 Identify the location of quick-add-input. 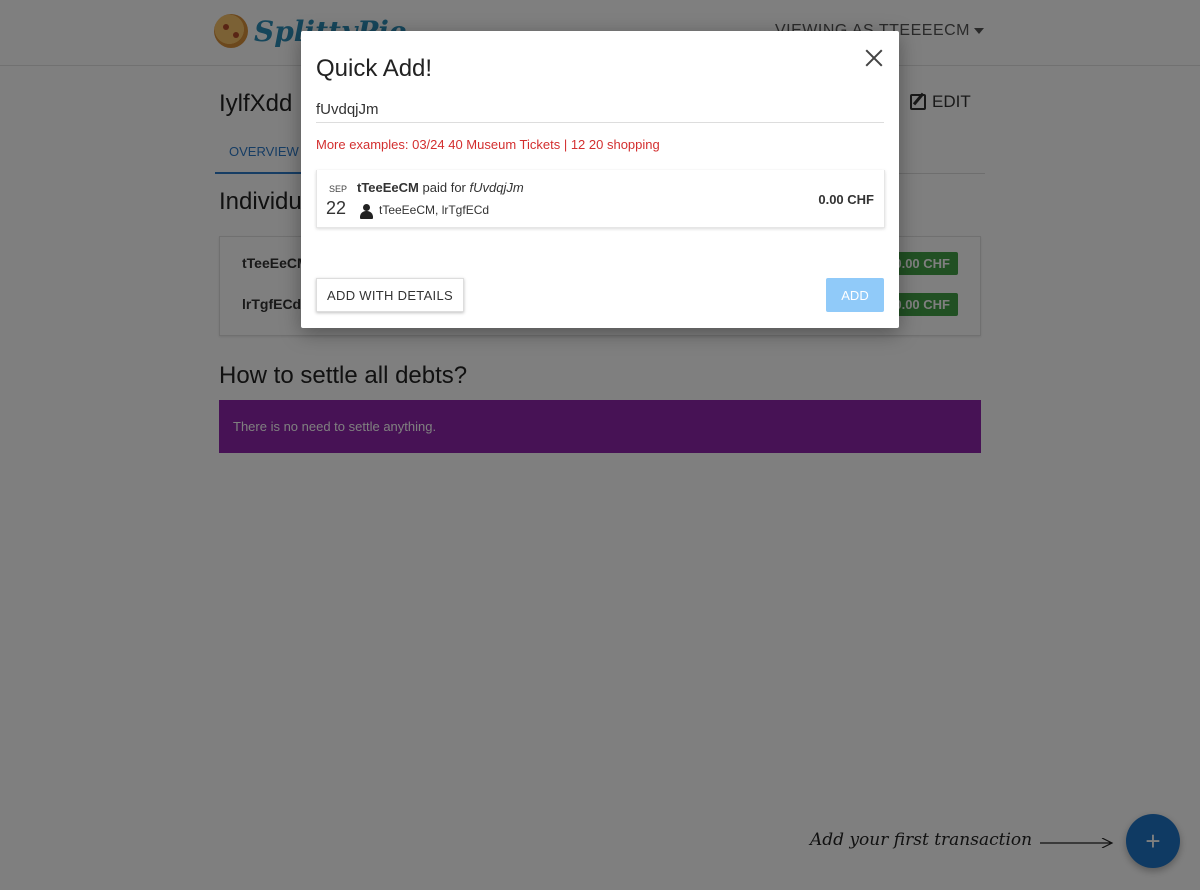
(600, 110).